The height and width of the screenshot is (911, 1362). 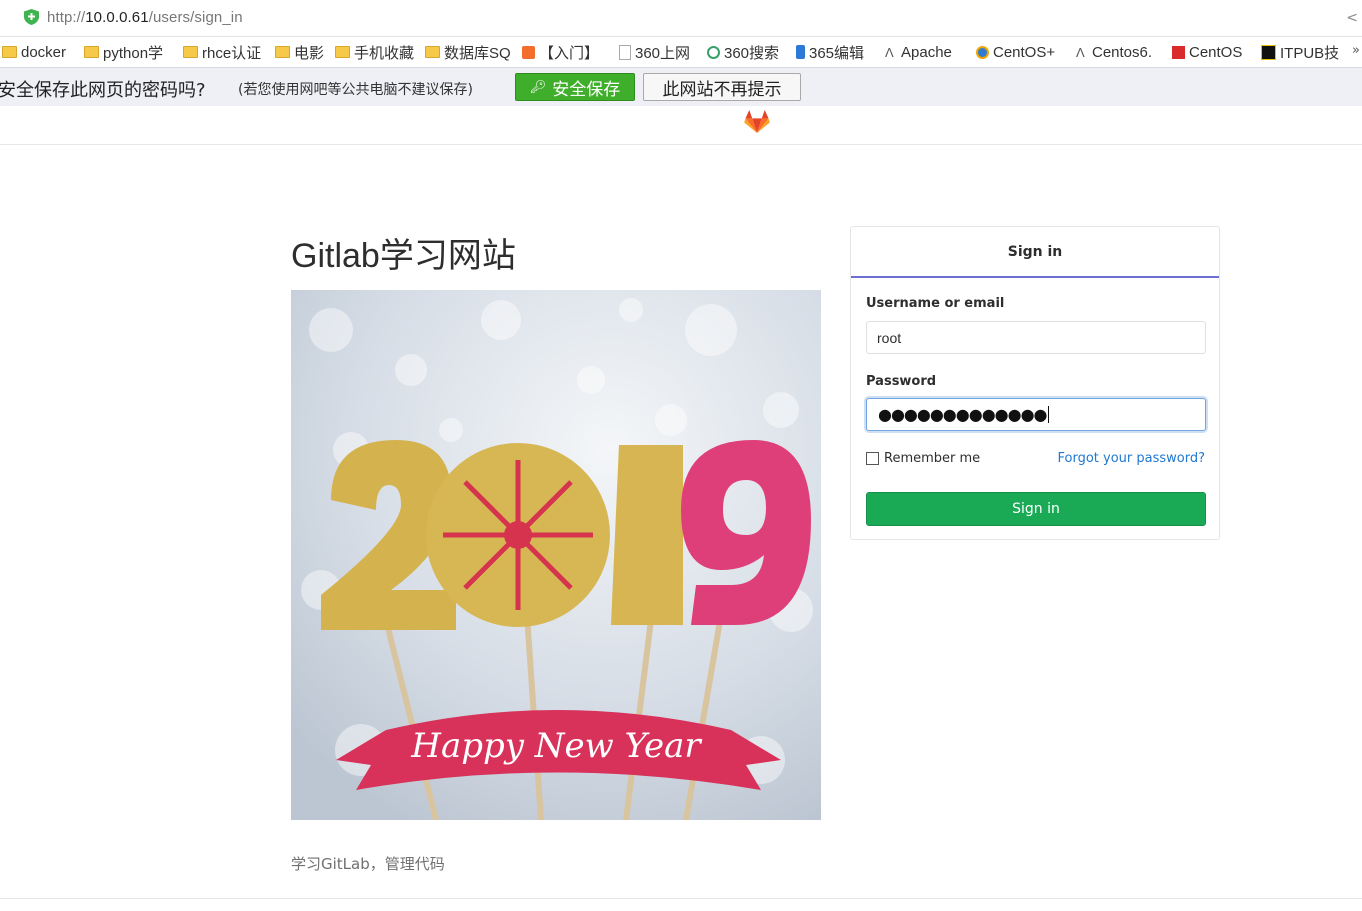 What do you see at coordinates (663, 53) in the screenshot?
I see `bookmark-label: 360上网` at bounding box center [663, 53].